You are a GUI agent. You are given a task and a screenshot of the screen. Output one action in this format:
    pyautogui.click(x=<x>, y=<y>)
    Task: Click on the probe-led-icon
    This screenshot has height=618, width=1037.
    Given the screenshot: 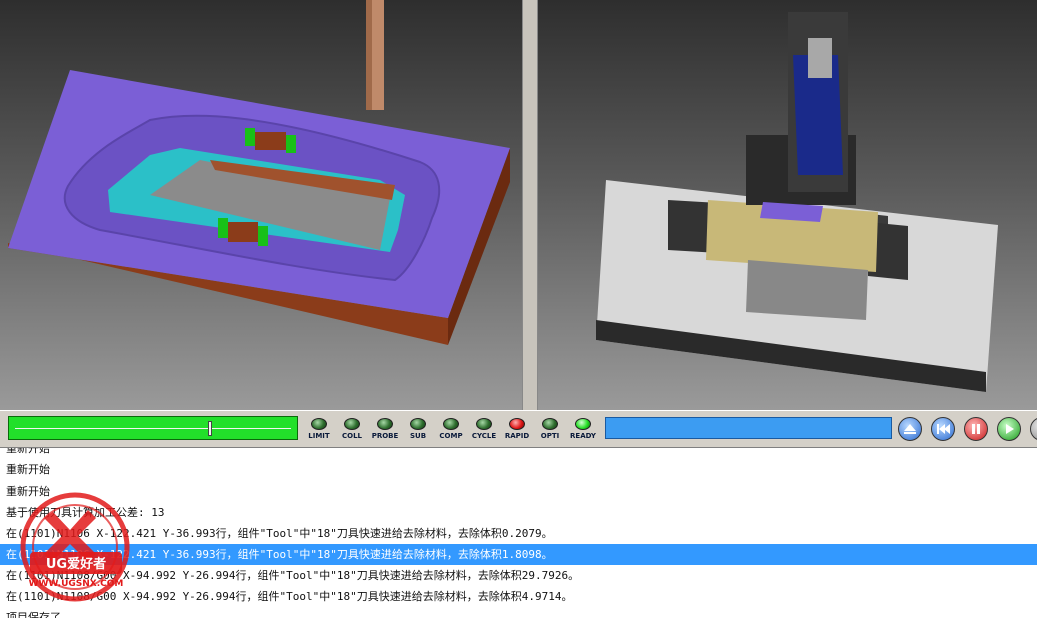 What is the action you would take?
    pyautogui.click(x=385, y=424)
    